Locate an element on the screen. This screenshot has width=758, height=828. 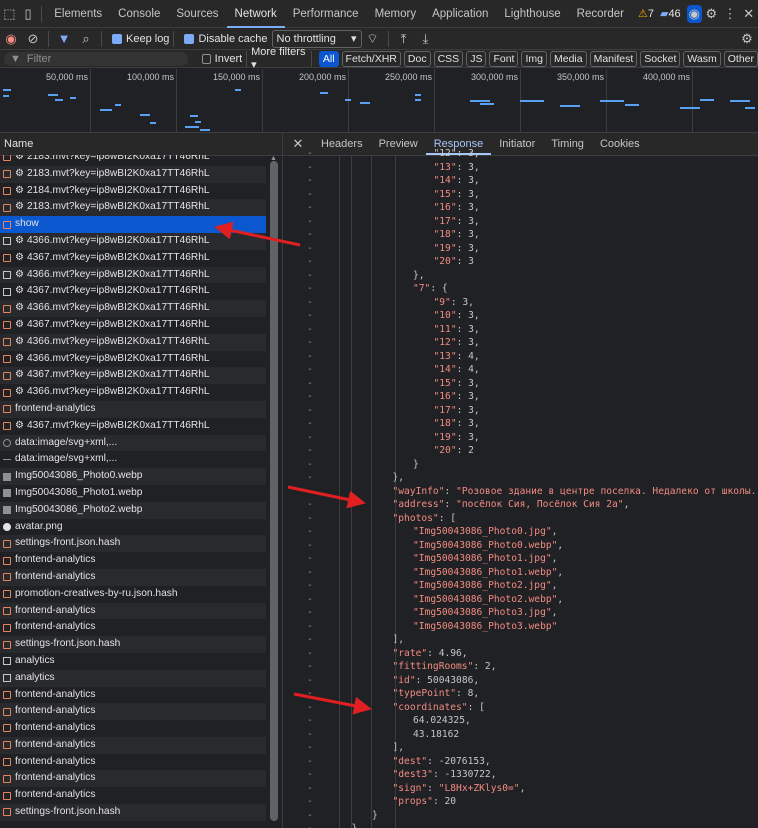
disable-cache-checkbox is located at coordinates (189, 38).